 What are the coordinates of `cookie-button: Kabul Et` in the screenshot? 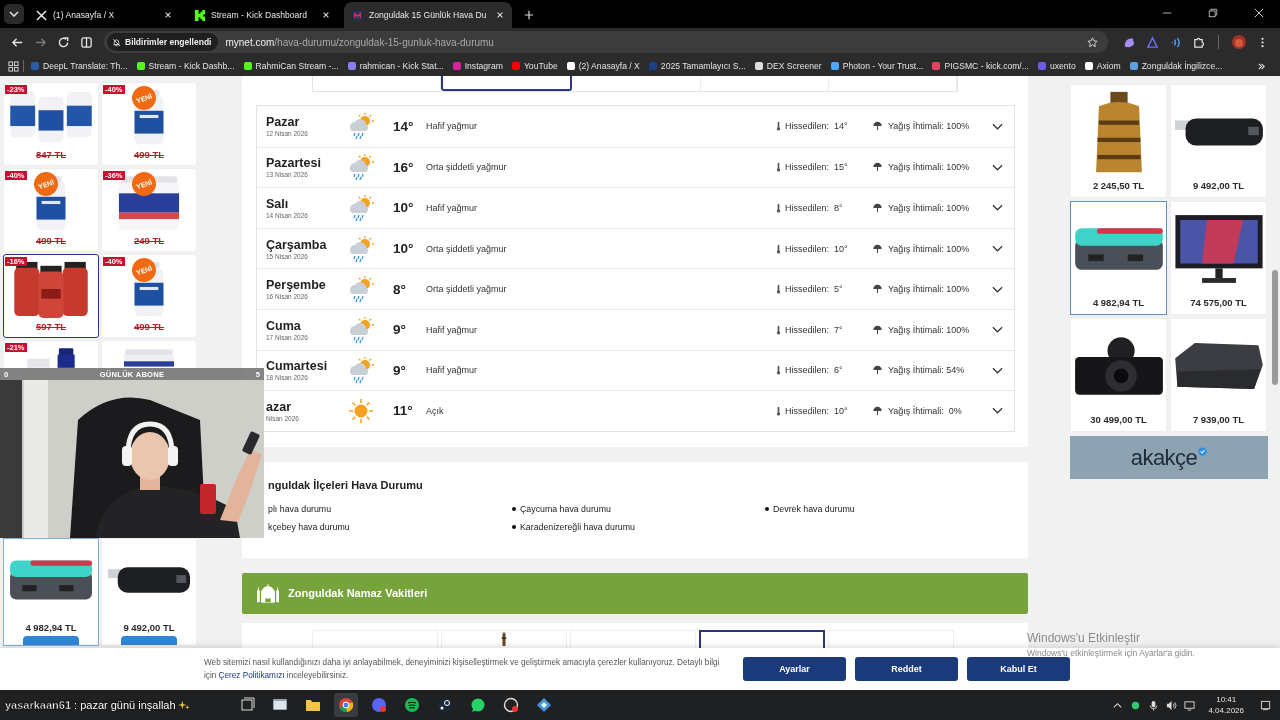 It's located at (1018, 669).